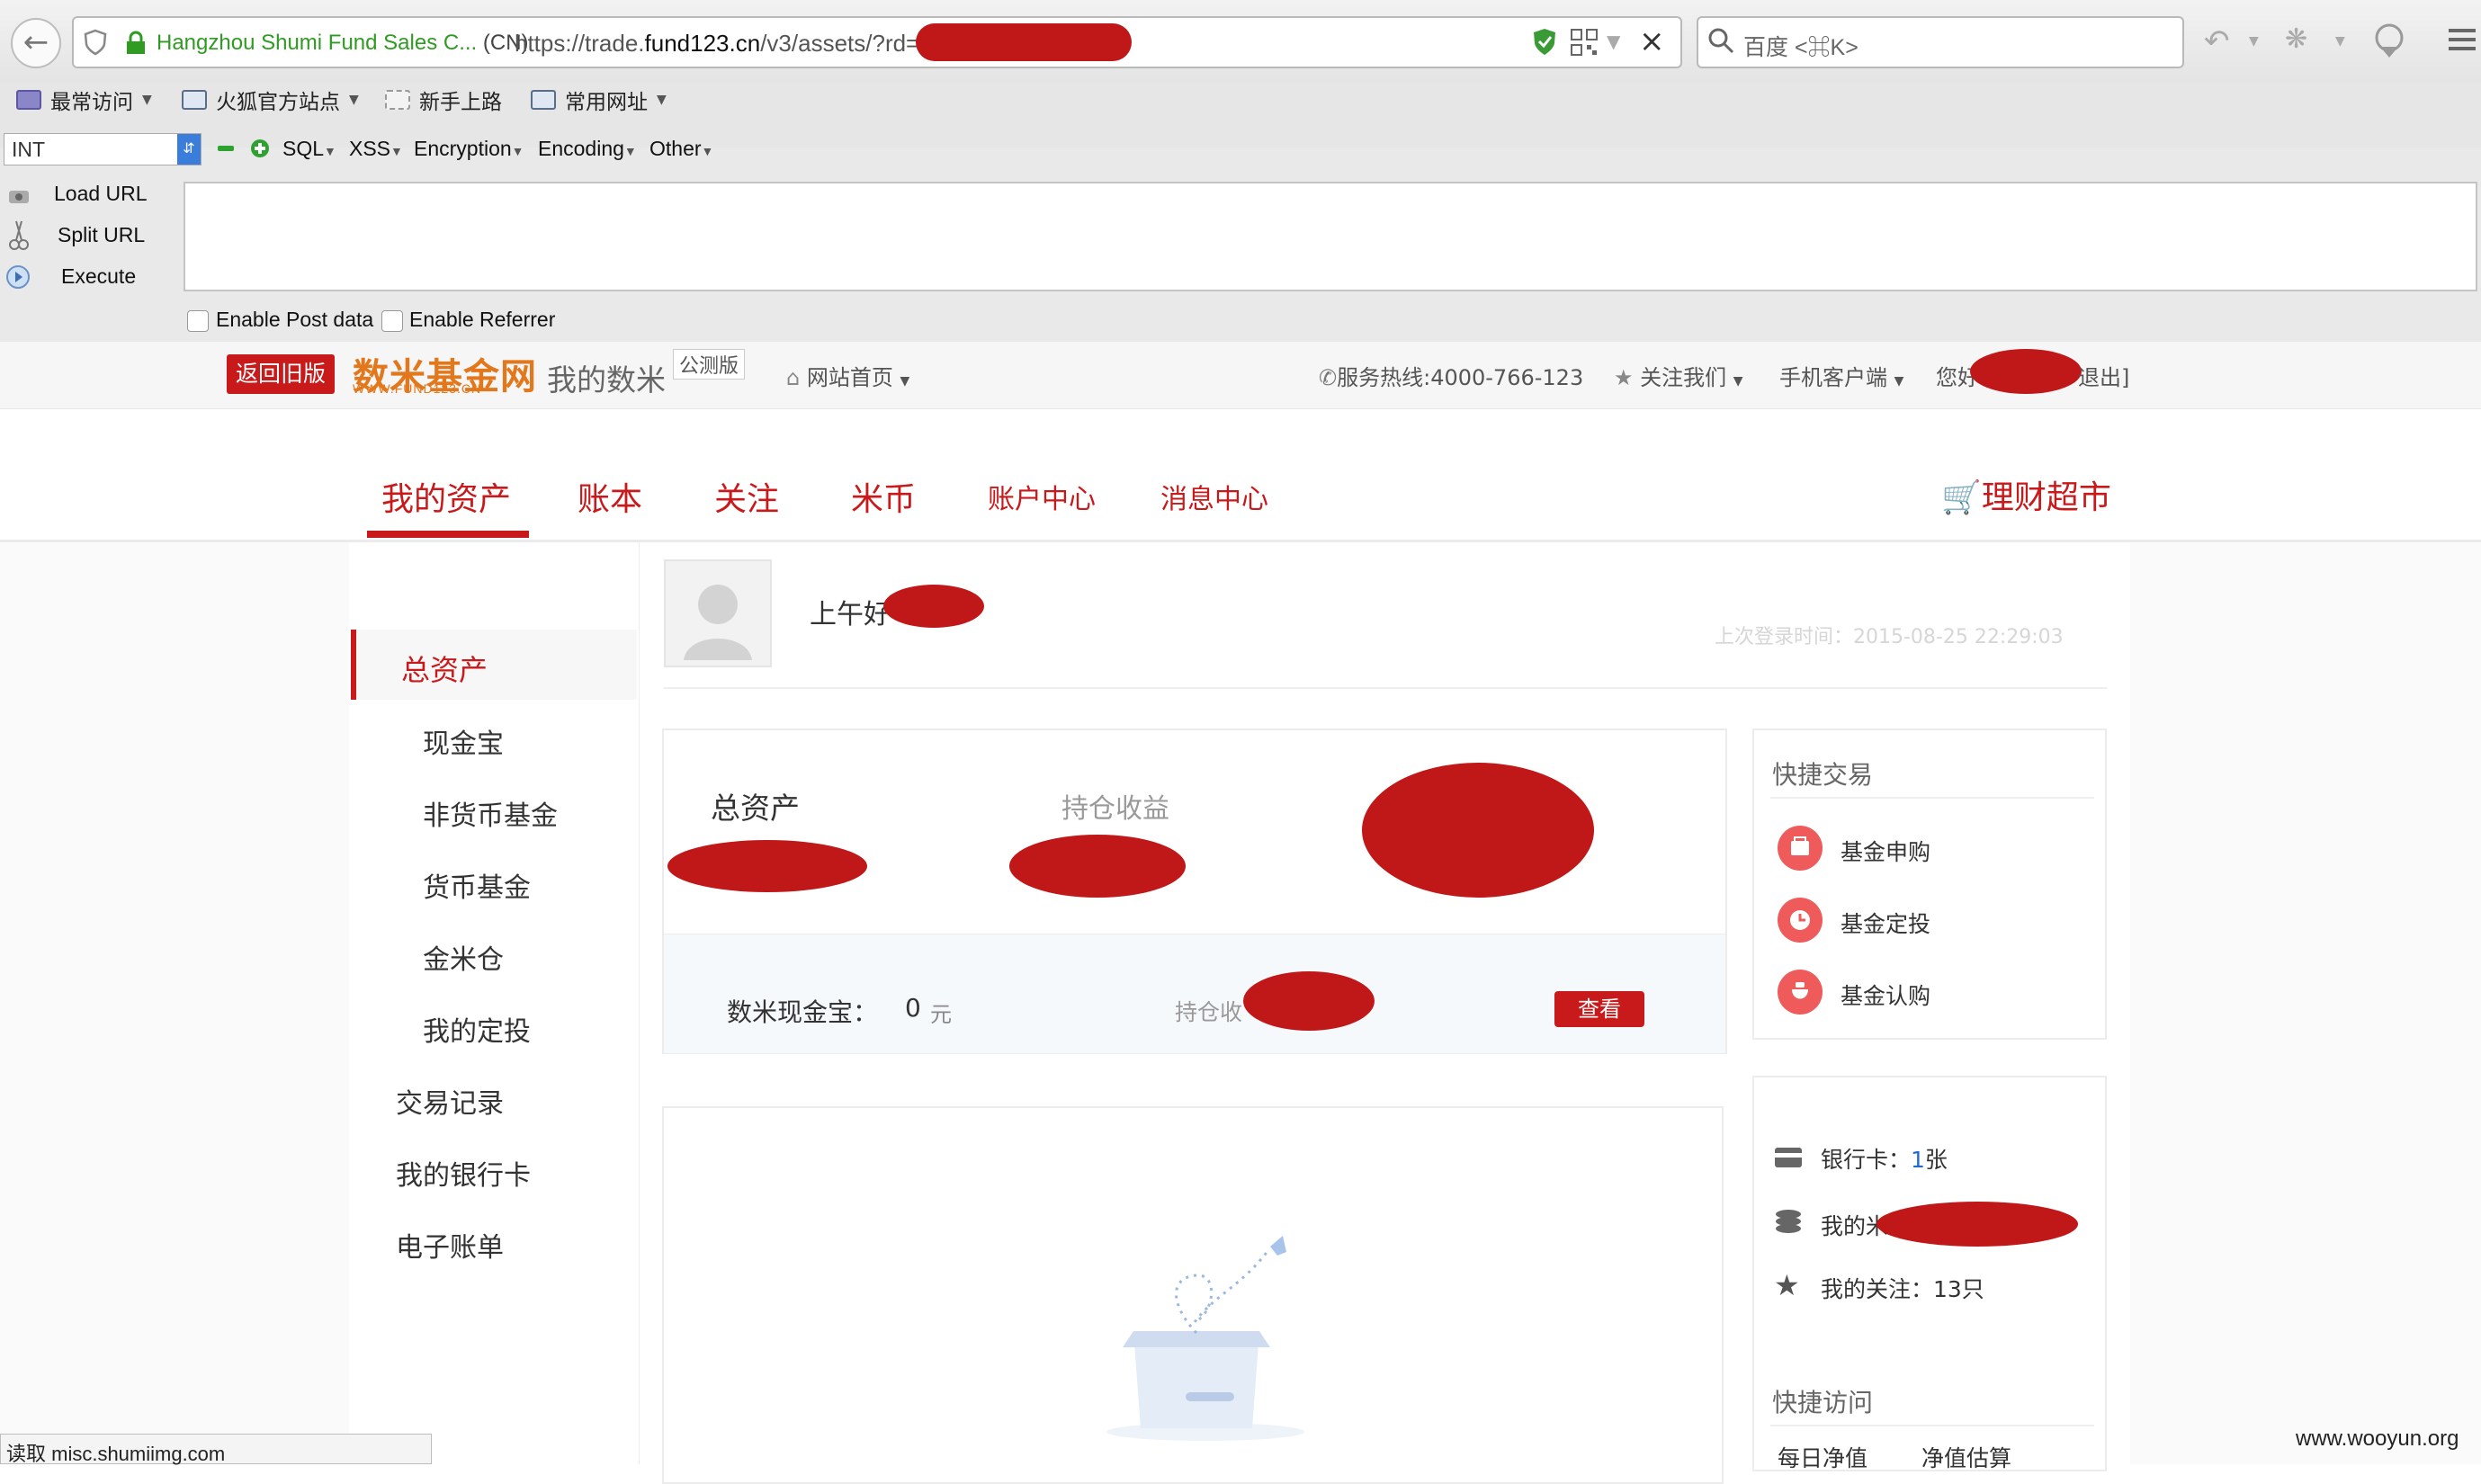  Describe the element at coordinates (281, 374) in the screenshot. I see `old-version-button: 返回旧版` at that location.